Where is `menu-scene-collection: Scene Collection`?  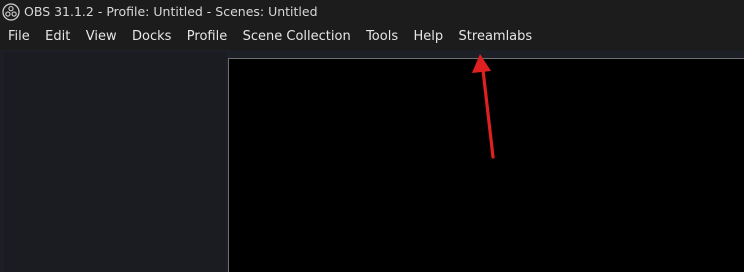 menu-scene-collection: Scene Collection is located at coordinates (297, 37).